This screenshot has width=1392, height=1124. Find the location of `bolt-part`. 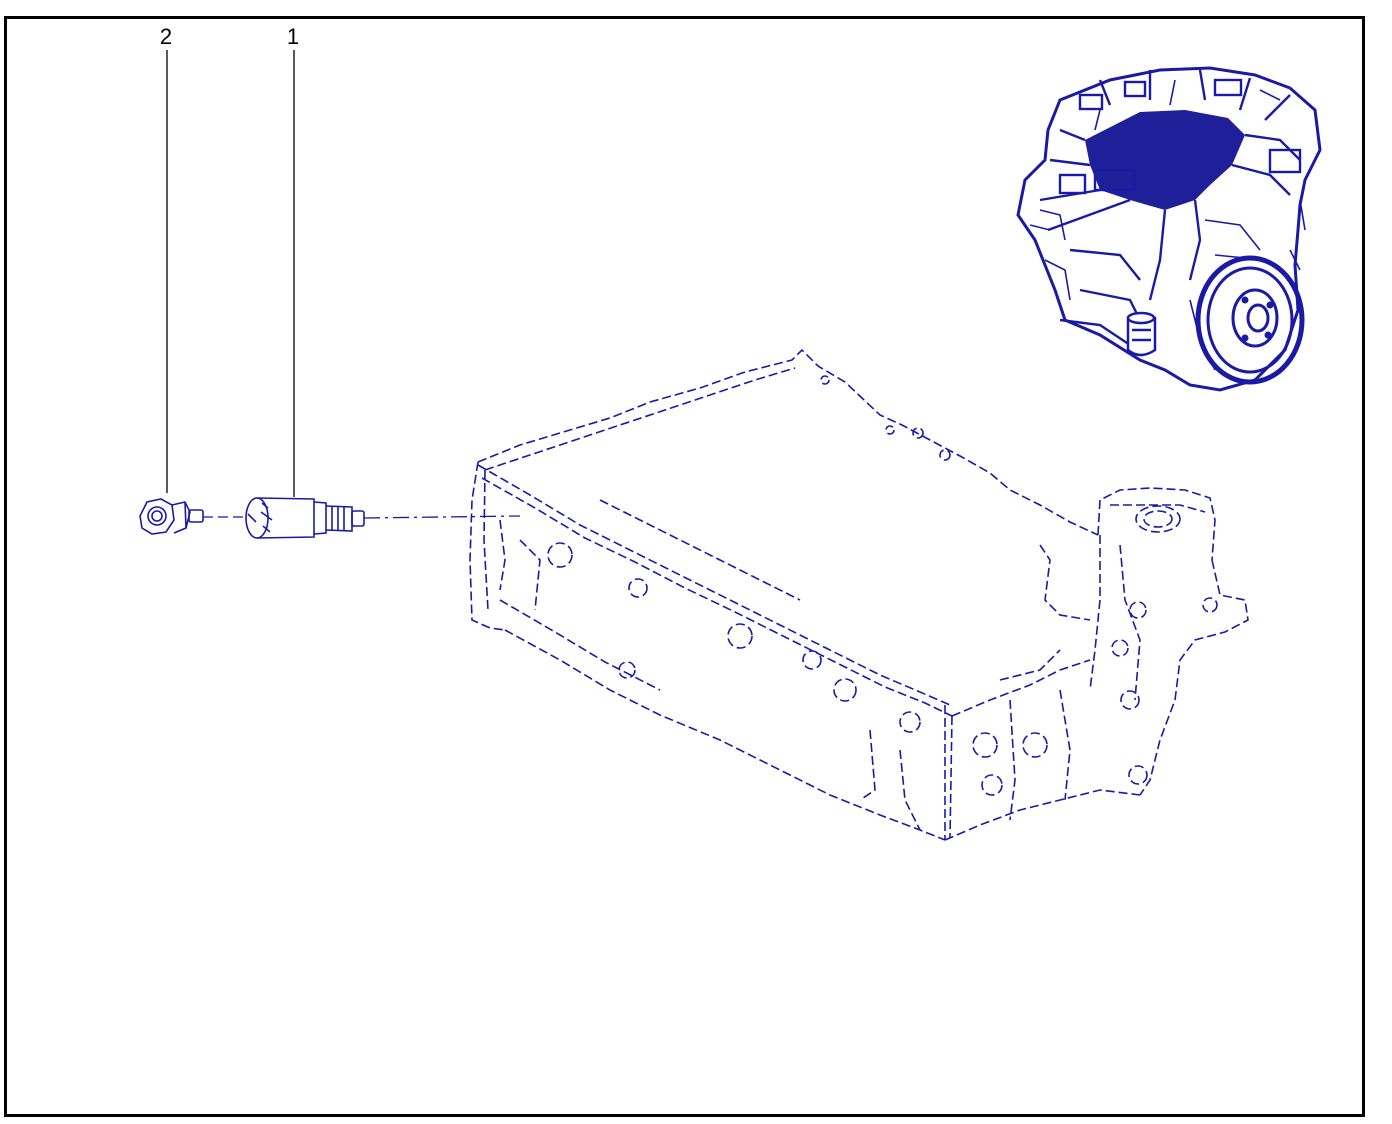

bolt-part is located at coordinates (171, 516).